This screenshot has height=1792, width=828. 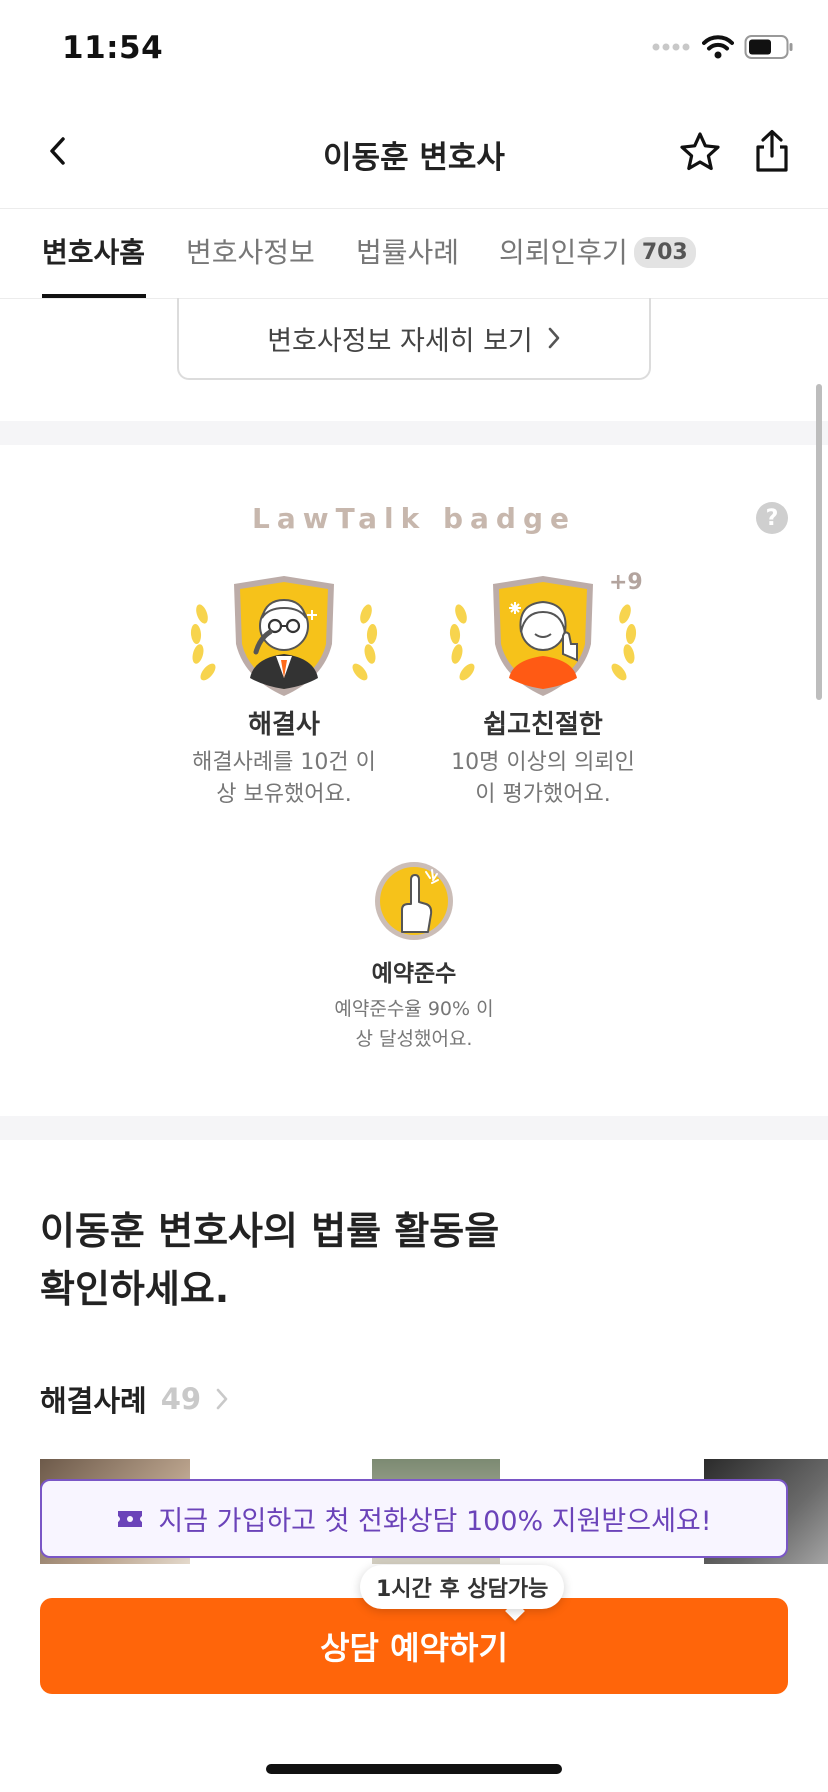 I want to click on wifi-icon, so click(x=718, y=47).